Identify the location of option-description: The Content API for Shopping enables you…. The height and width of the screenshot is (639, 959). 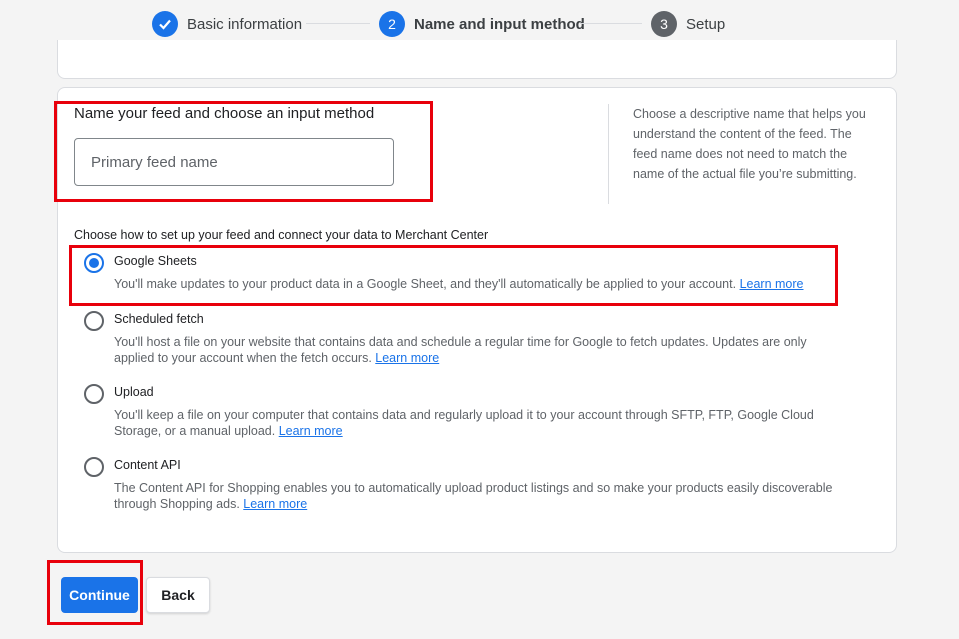
(479, 496).